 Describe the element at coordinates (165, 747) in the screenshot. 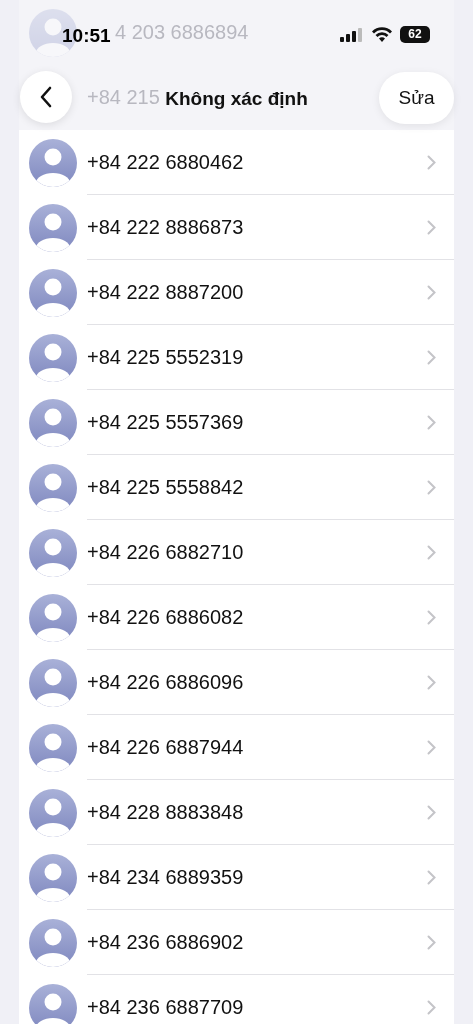

I see `phone-number: +84 226 6887944` at that location.